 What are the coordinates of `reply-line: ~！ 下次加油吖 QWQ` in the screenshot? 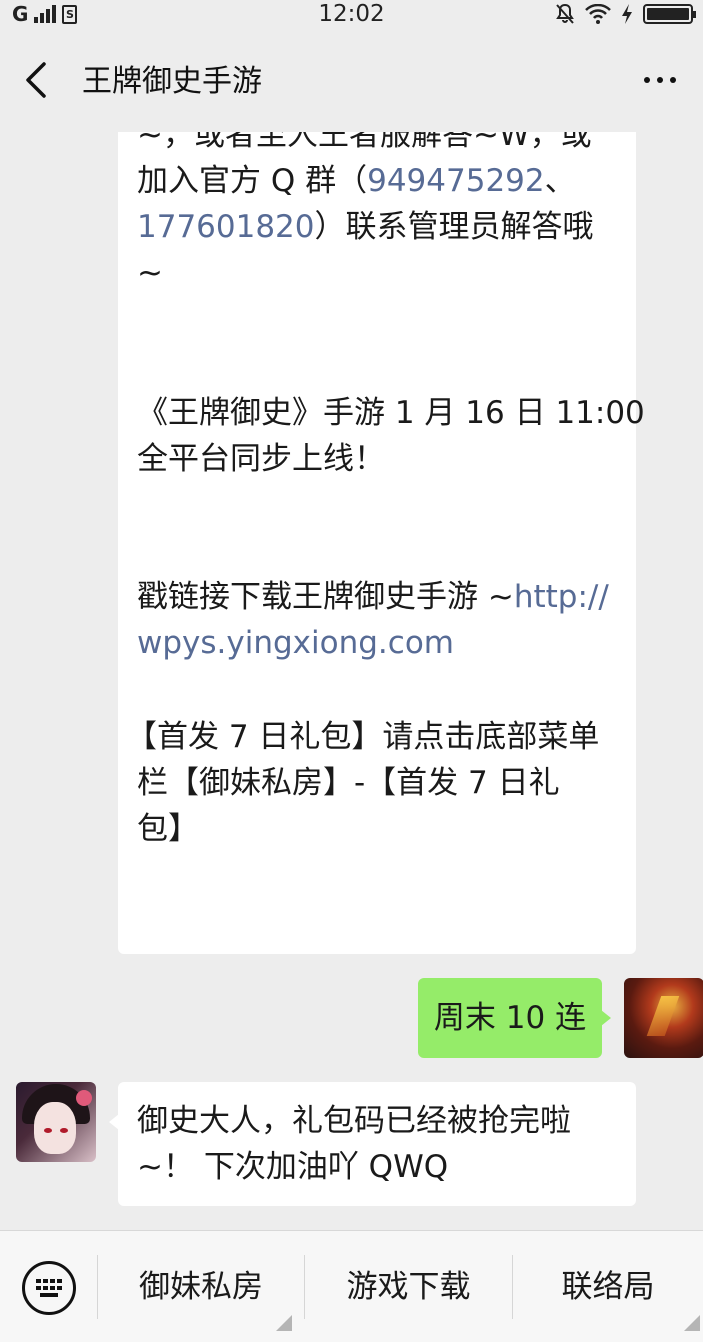 It's located at (293, 1167).